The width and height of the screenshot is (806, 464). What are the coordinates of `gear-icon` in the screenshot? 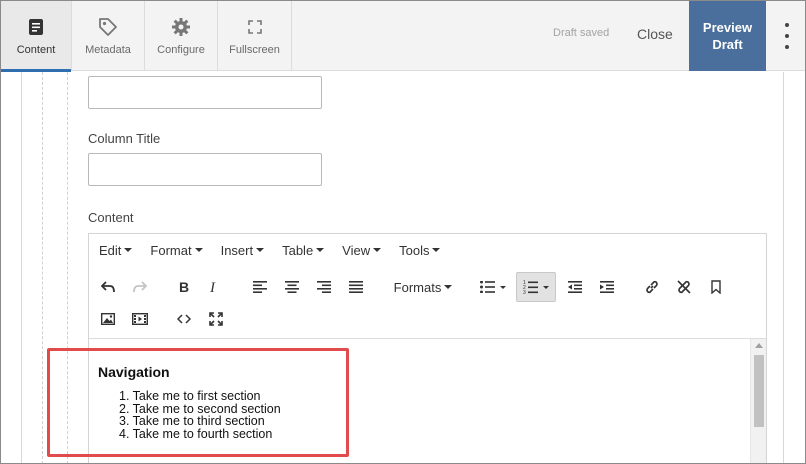 It's located at (181, 27).